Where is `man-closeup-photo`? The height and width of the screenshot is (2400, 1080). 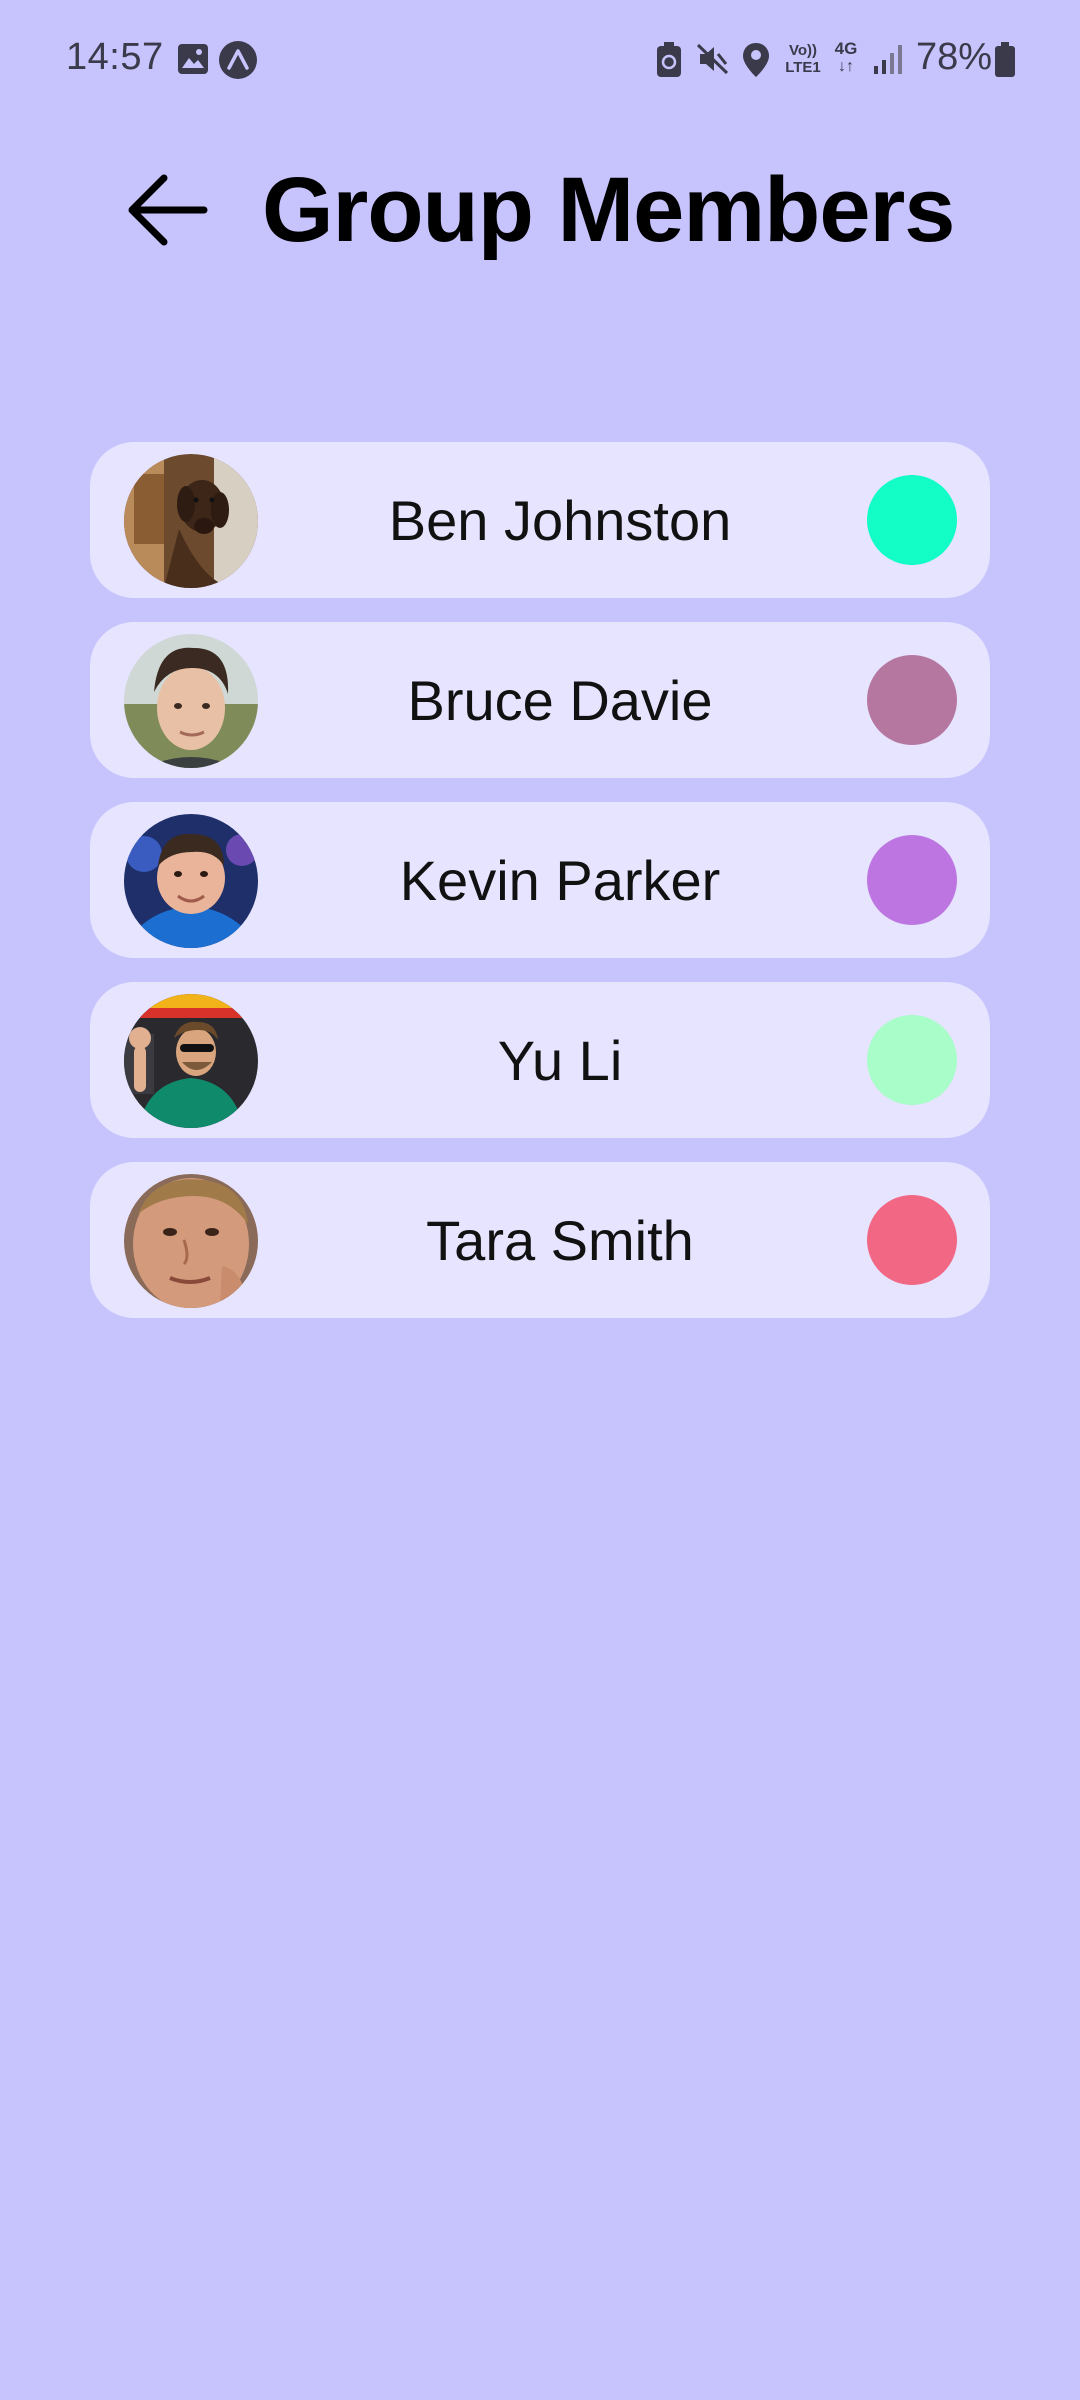
man-closeup-photo is located at coordinates (191, 1241).